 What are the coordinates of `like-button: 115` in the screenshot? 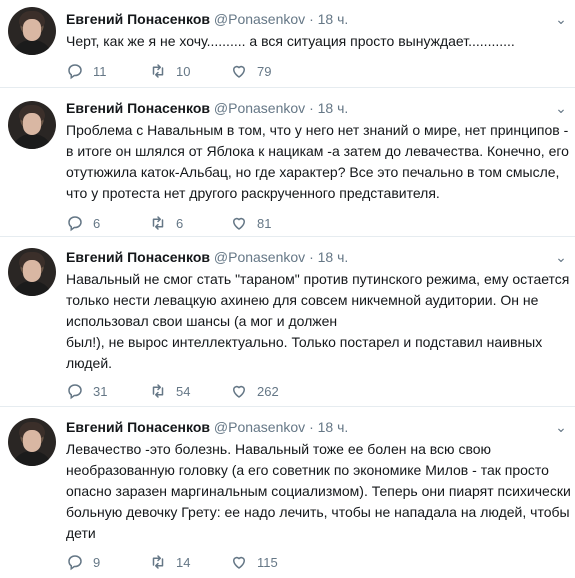 It's located at (254, 562).